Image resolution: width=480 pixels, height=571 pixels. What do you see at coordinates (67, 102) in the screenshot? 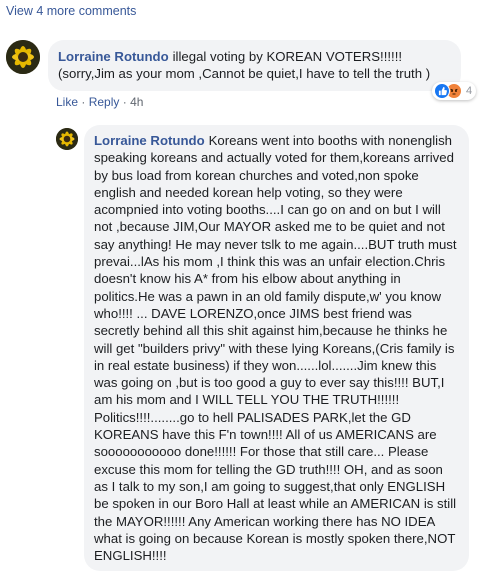
I see `like-link: Like` at bounding box center [67, 102].